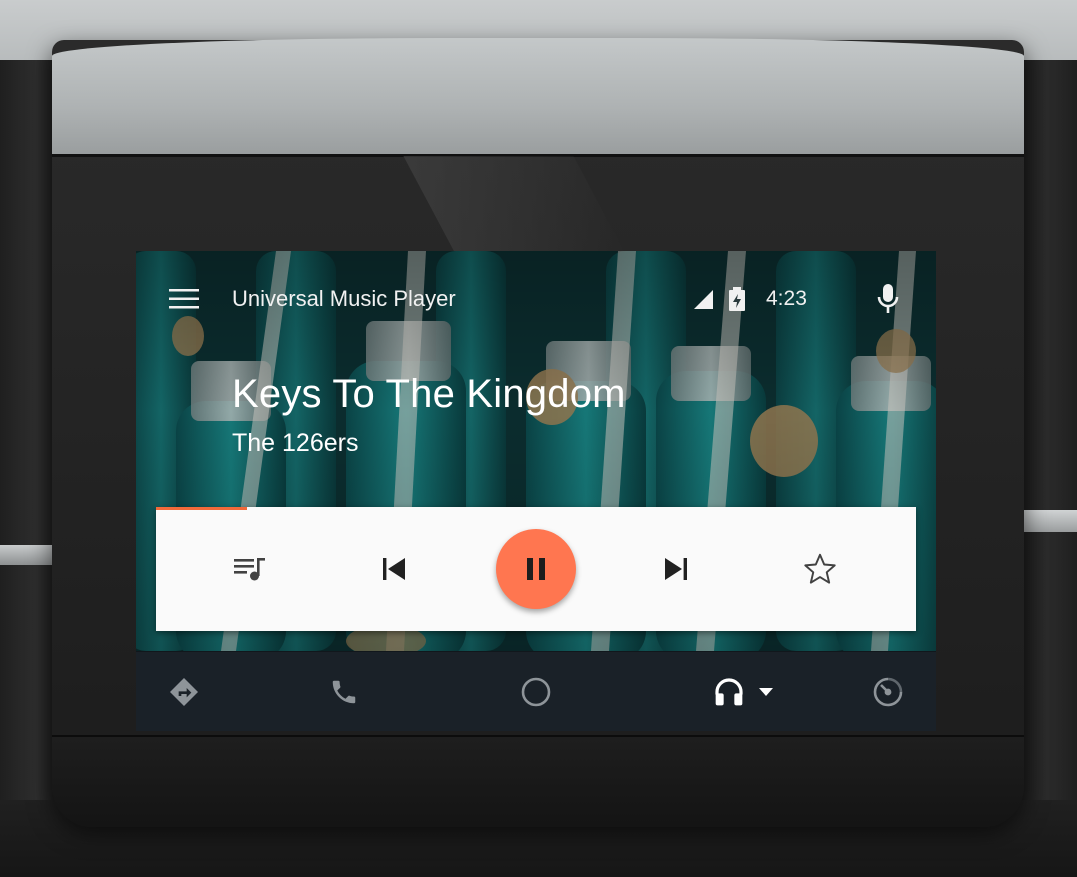 This screenshot has height=877, width=1077. I want to click on playback-progress-bar, so click(536, 508).